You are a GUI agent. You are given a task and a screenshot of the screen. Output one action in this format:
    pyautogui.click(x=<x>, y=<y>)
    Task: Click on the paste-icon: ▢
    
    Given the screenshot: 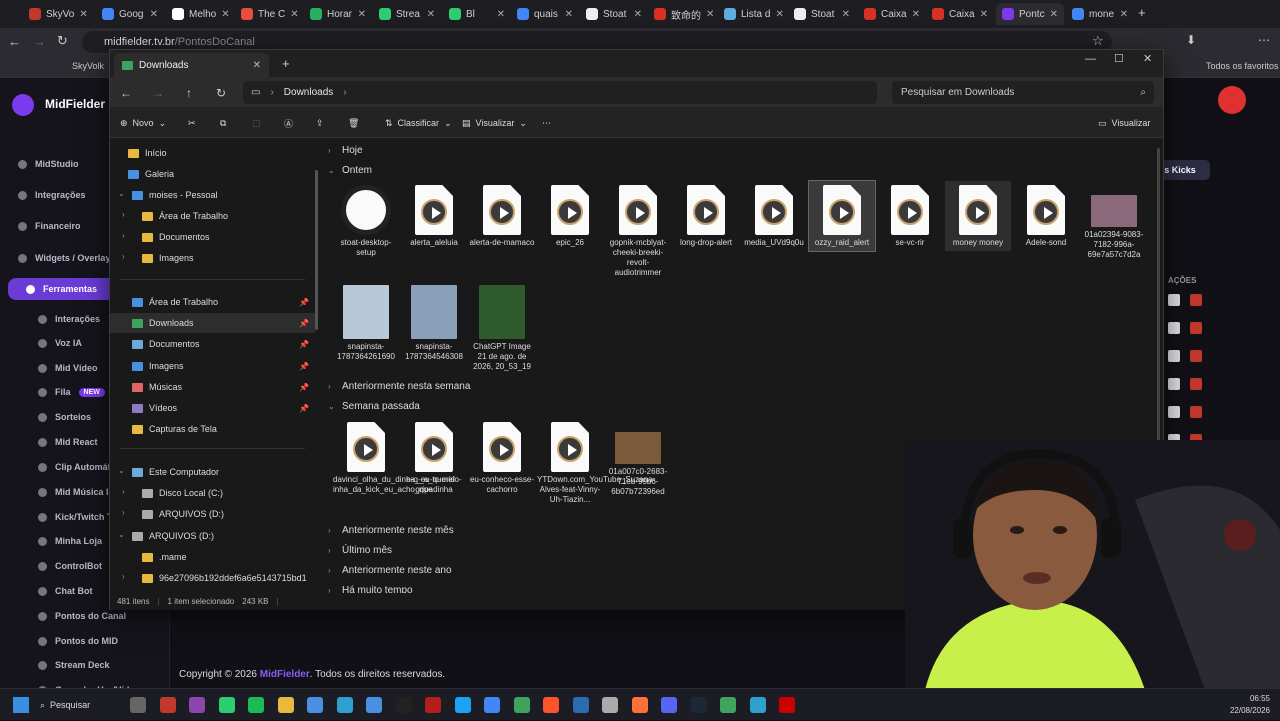 What is the action you would take?
    pyautogui.click(x=256, y=123)
    